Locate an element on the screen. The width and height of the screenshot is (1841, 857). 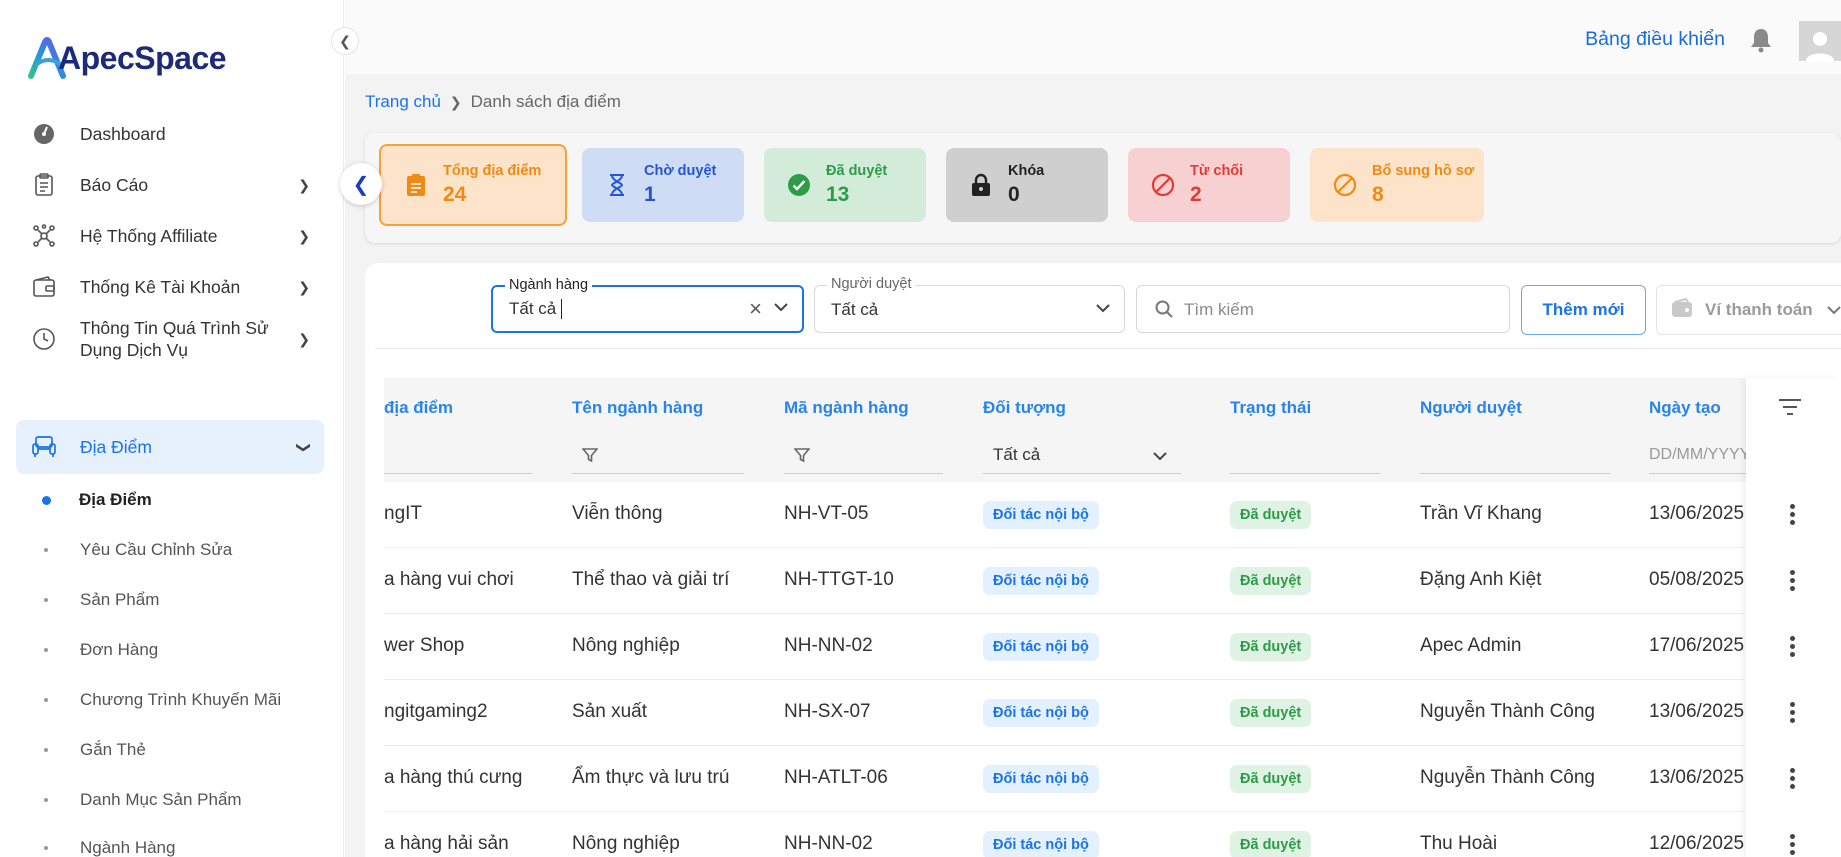
cell-category-code: NH-ATLT-06 is located at coordinates (836, 777).